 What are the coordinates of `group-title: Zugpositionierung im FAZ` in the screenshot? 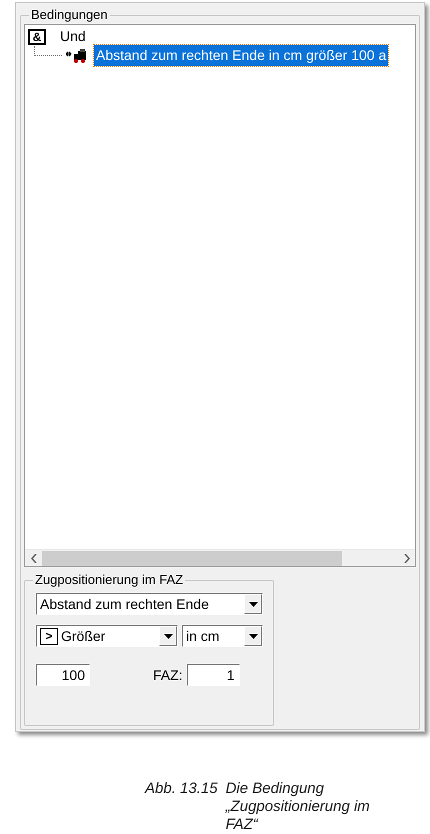 It's located at (109, 580).